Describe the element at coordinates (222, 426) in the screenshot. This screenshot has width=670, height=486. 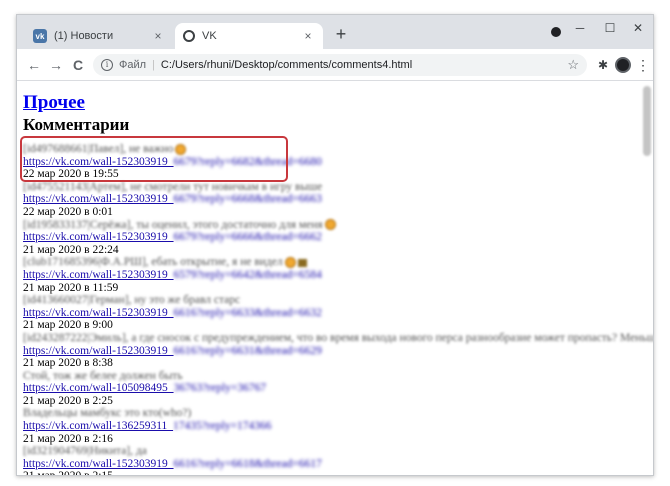
I see `comment-link-params: 17435?reply=174366` at that location.